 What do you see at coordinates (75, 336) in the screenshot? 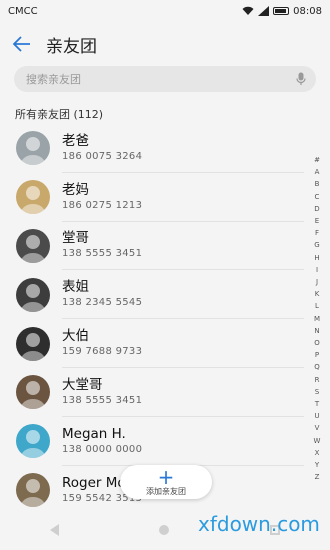
I see `contact-name: 大伯` at bounding box center [75, 336].